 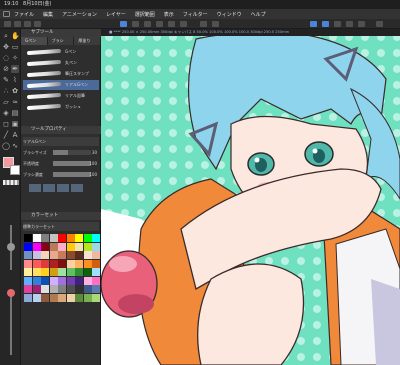 I want to click on balloon-tool-icon: ◯, so click(x=6, y=146).